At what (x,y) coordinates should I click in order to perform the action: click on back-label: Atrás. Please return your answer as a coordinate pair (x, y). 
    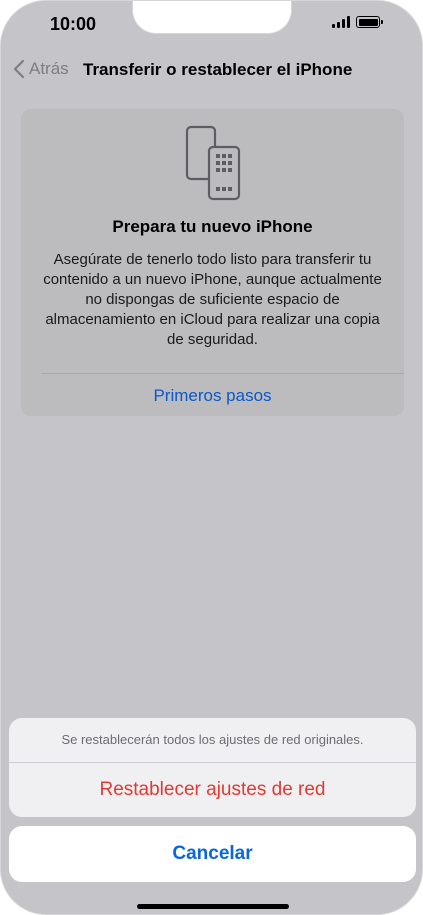
    Looking at the image, I should click on (49, 68).